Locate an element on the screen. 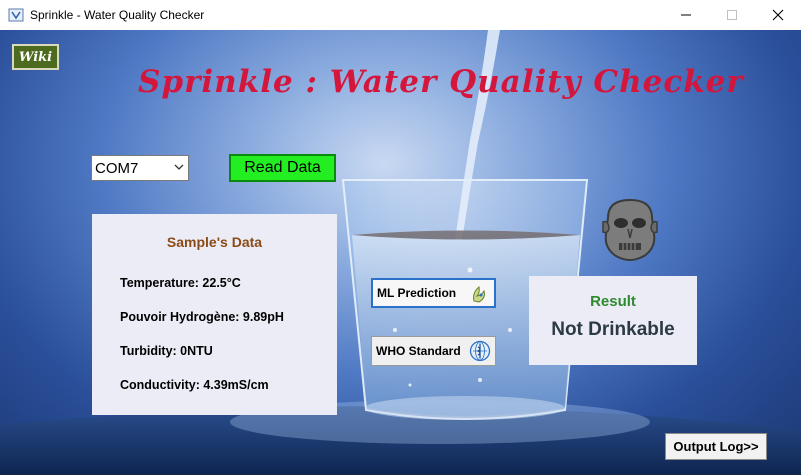 The height and width of the screenshot is (475, 801). result-label: Result is located at coordinates (613, 301).